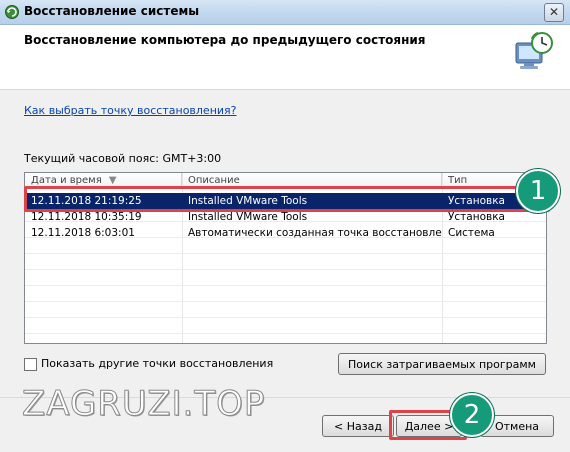 The height and width of the screenshot is (452, 570). I want to click on back-button: < Назад, so click(358, 426).